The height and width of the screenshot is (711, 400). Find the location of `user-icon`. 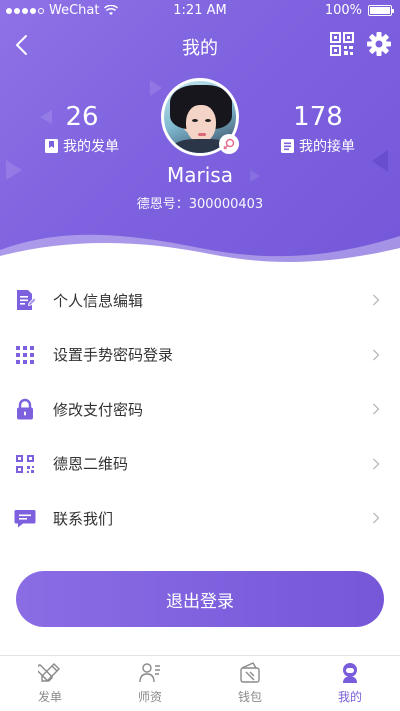

user-icon is located at coordinates (350, 673).